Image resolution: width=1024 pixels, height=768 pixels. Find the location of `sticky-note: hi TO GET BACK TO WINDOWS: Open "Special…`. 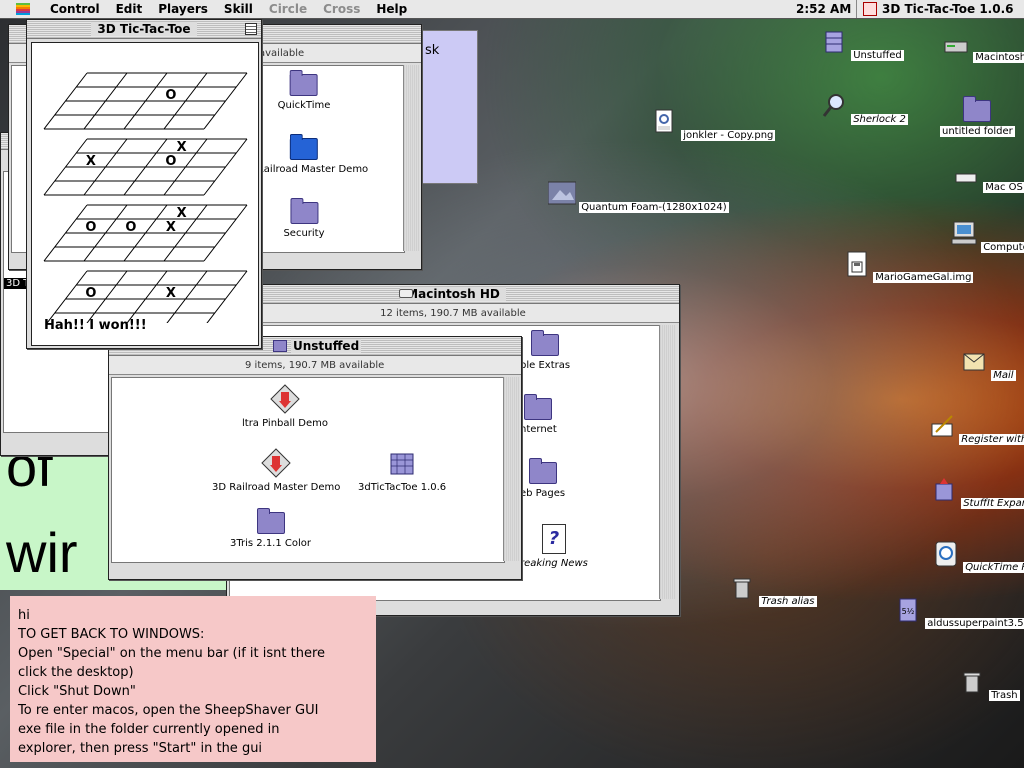

sticky-note: hi TO GET BACK TO WINDOWS: Open "Special… is located at coordinates (193, 679).